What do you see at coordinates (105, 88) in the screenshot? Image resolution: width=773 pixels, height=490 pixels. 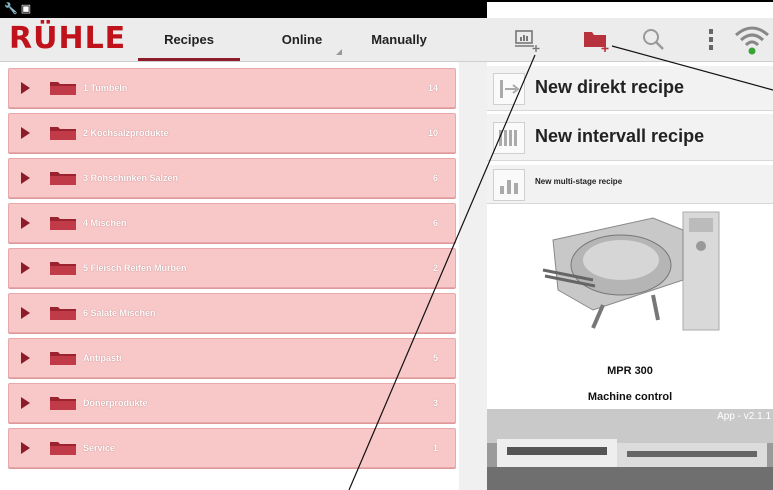 I see `folder-name: 1 Tumbeln` at bounding box center [105, 88].